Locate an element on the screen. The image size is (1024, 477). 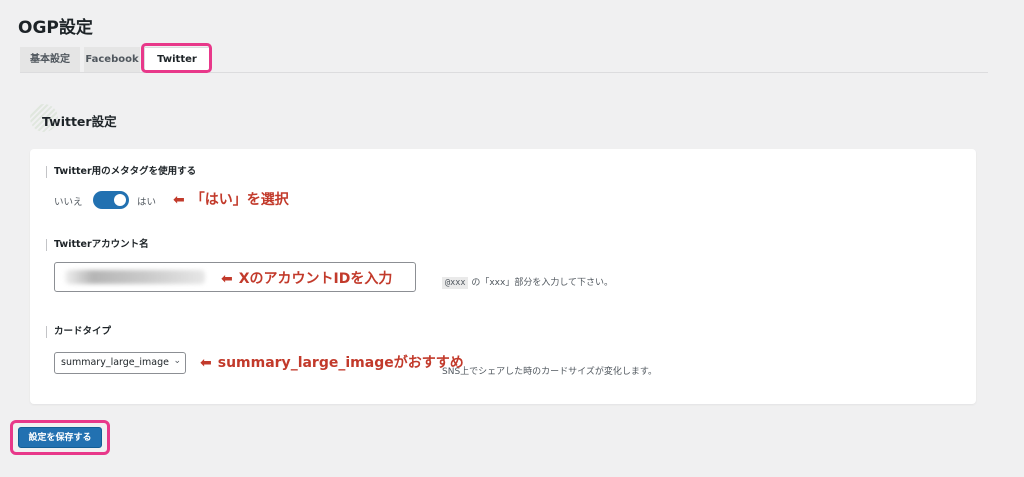
page-title: OGP設定 is located at coordinates (55, 28).